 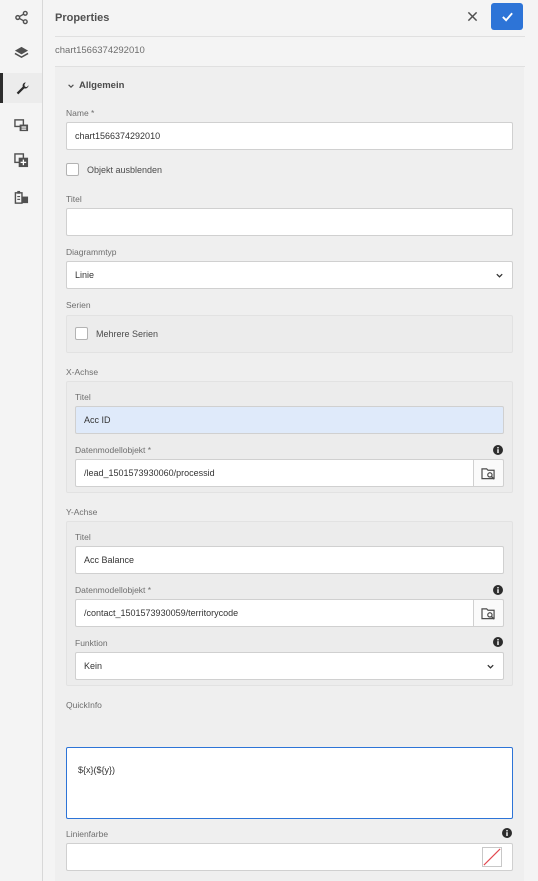 I want to click on line-color-label: Linienfarbe, so click(x=87, y=834).